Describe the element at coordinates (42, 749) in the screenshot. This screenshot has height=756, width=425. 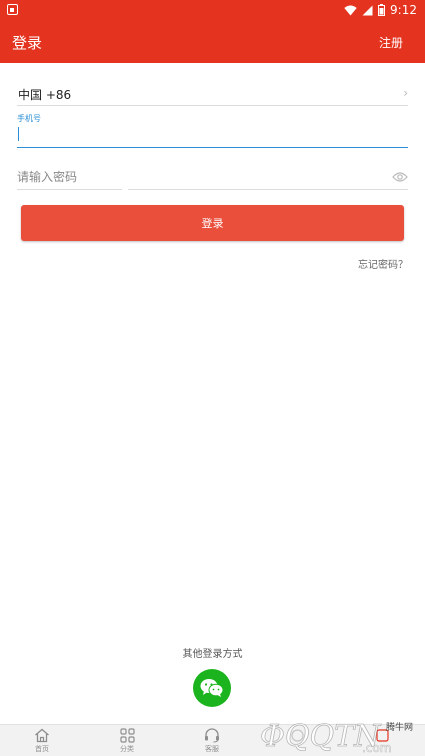
I see `nav-label-home: 首页` at that location.